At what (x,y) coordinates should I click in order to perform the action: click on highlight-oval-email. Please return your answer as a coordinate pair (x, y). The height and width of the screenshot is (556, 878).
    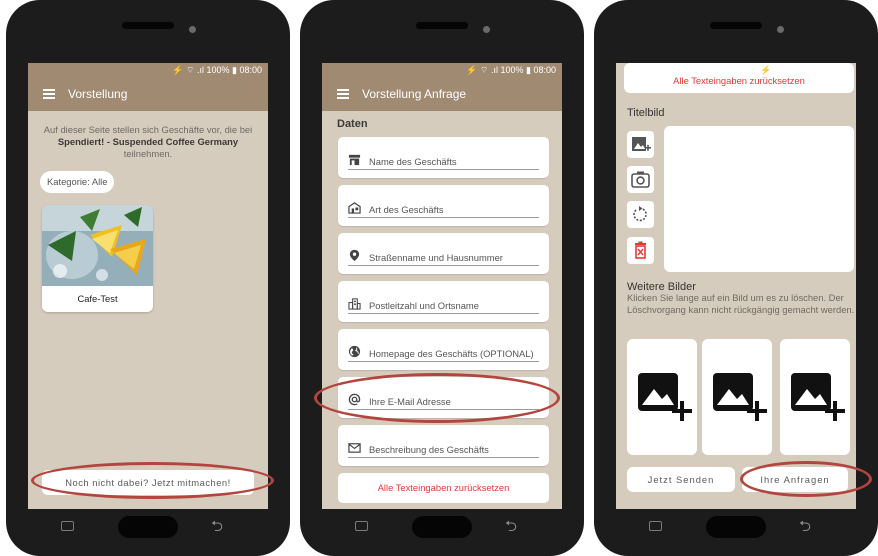
    Looking at the image, I should click on (437, 398).